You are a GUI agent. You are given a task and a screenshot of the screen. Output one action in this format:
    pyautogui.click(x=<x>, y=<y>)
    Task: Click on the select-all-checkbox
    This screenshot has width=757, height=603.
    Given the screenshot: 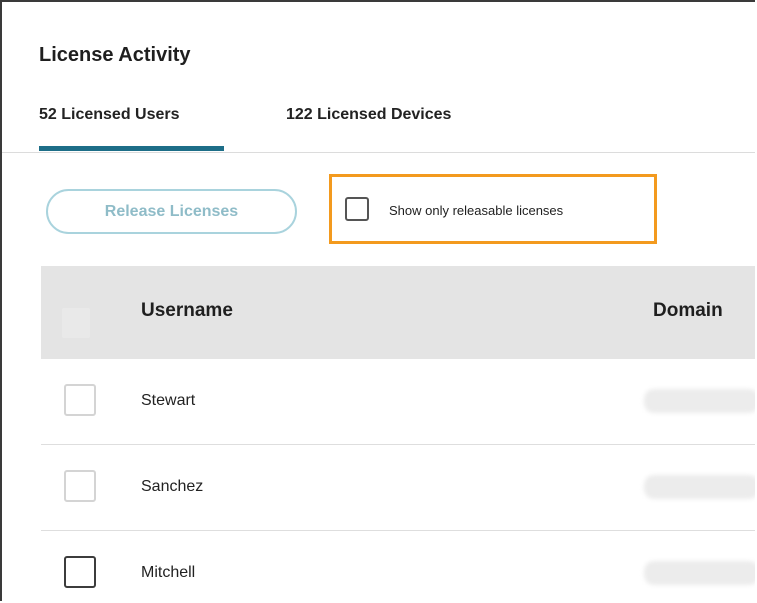 What is the action you would take?
    pyautogui.click(x=76, y=323)
    